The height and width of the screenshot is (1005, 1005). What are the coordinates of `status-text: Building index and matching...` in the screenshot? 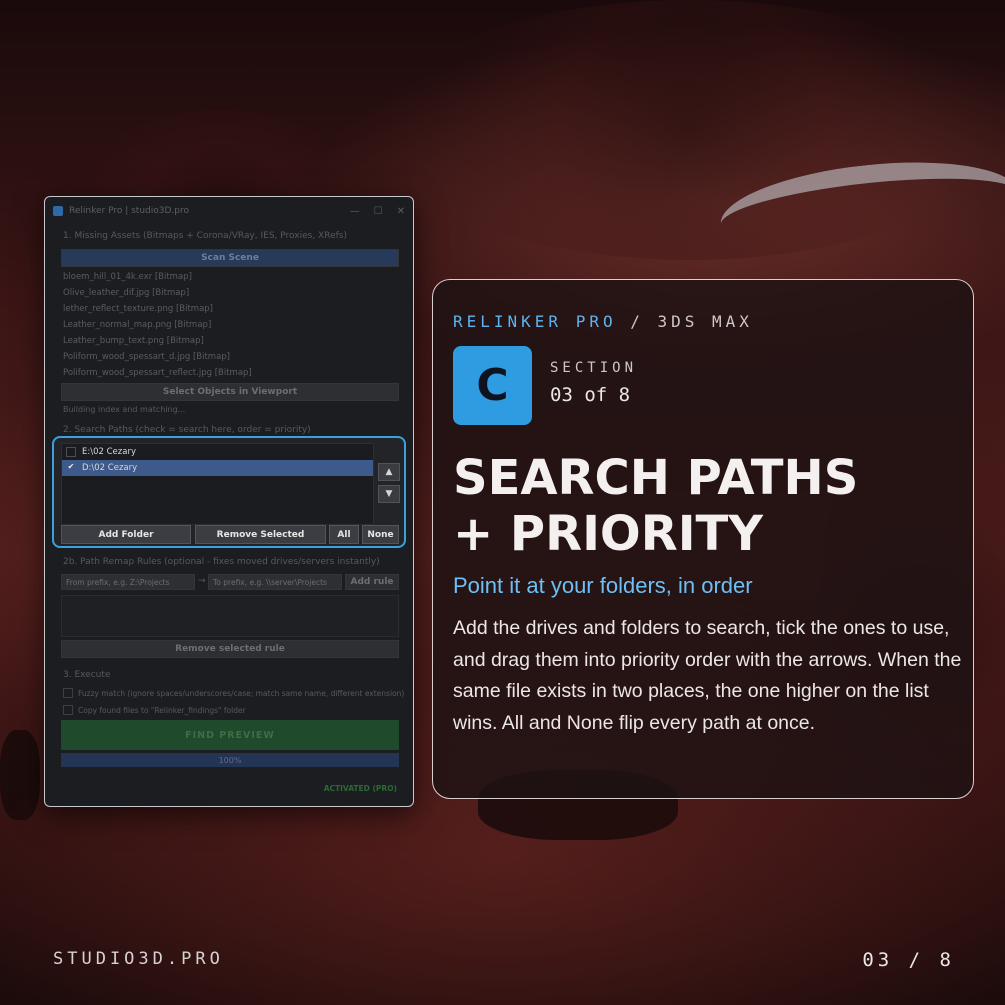 It's located at (124, 409).